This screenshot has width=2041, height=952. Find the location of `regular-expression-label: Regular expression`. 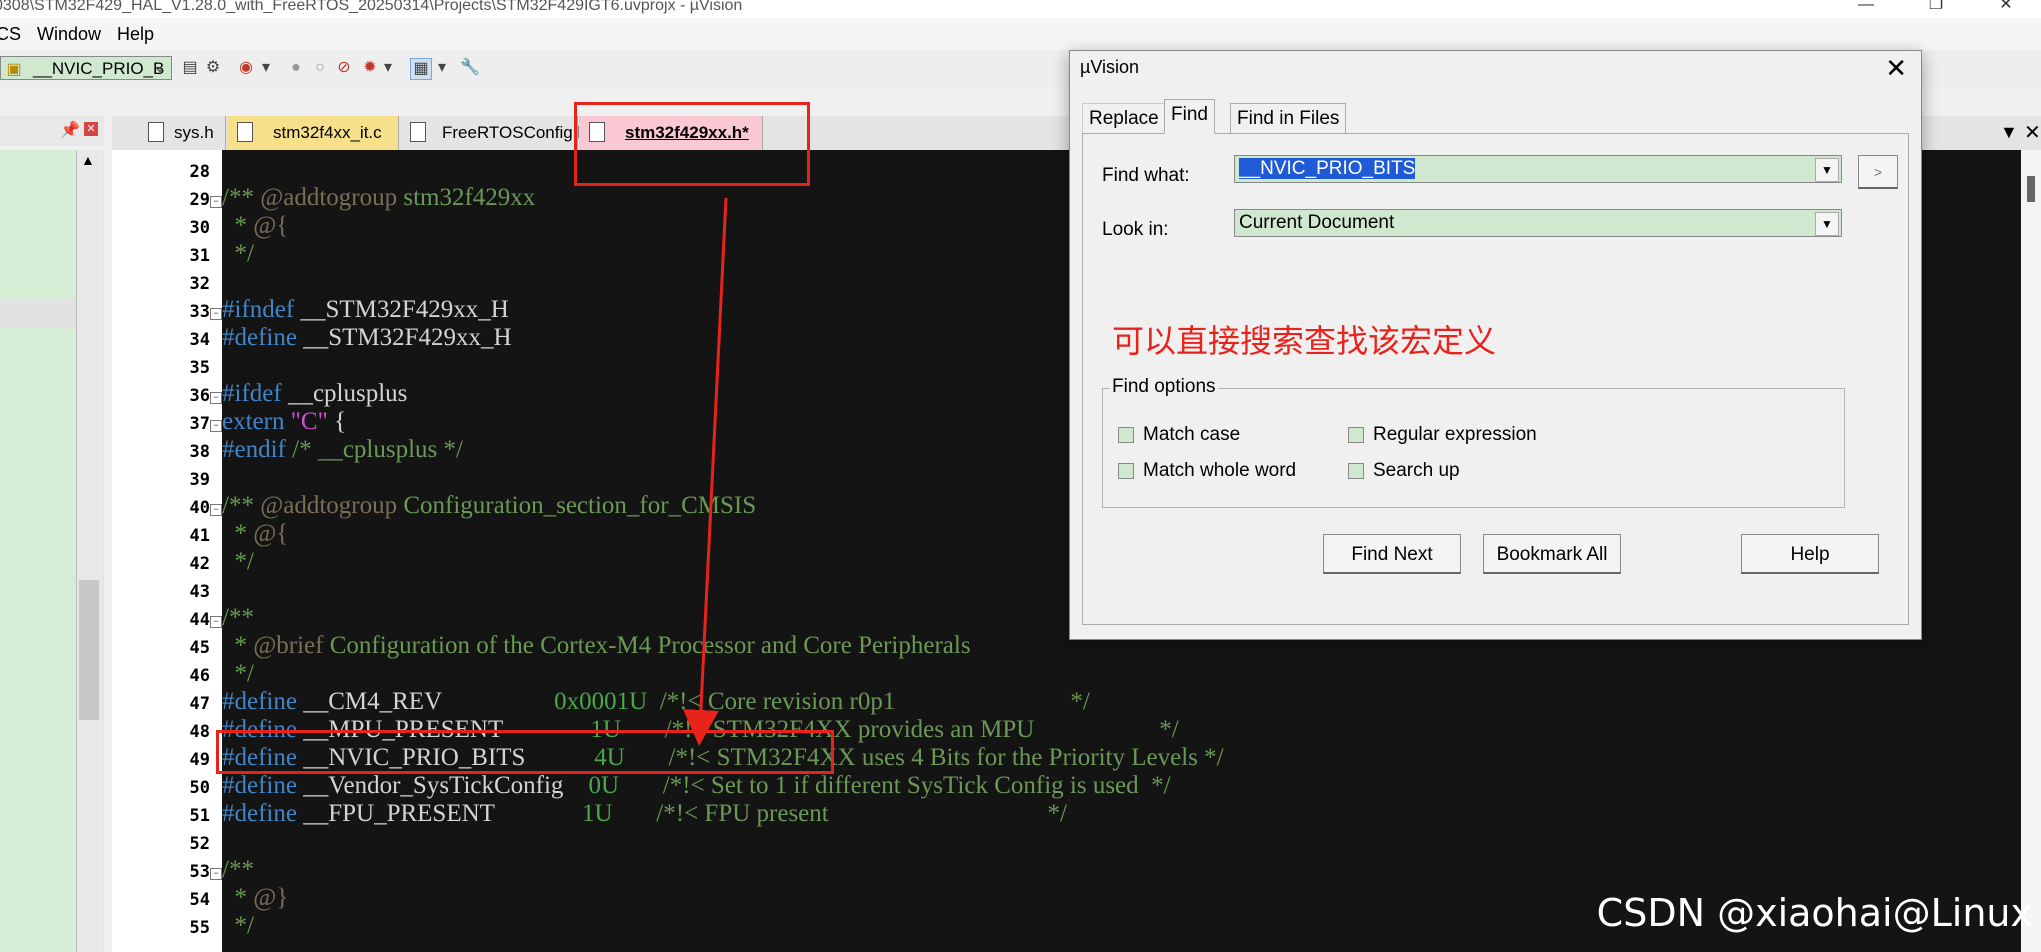

regular-expression-label: Regular expression is located at coordinates (1455, 434).